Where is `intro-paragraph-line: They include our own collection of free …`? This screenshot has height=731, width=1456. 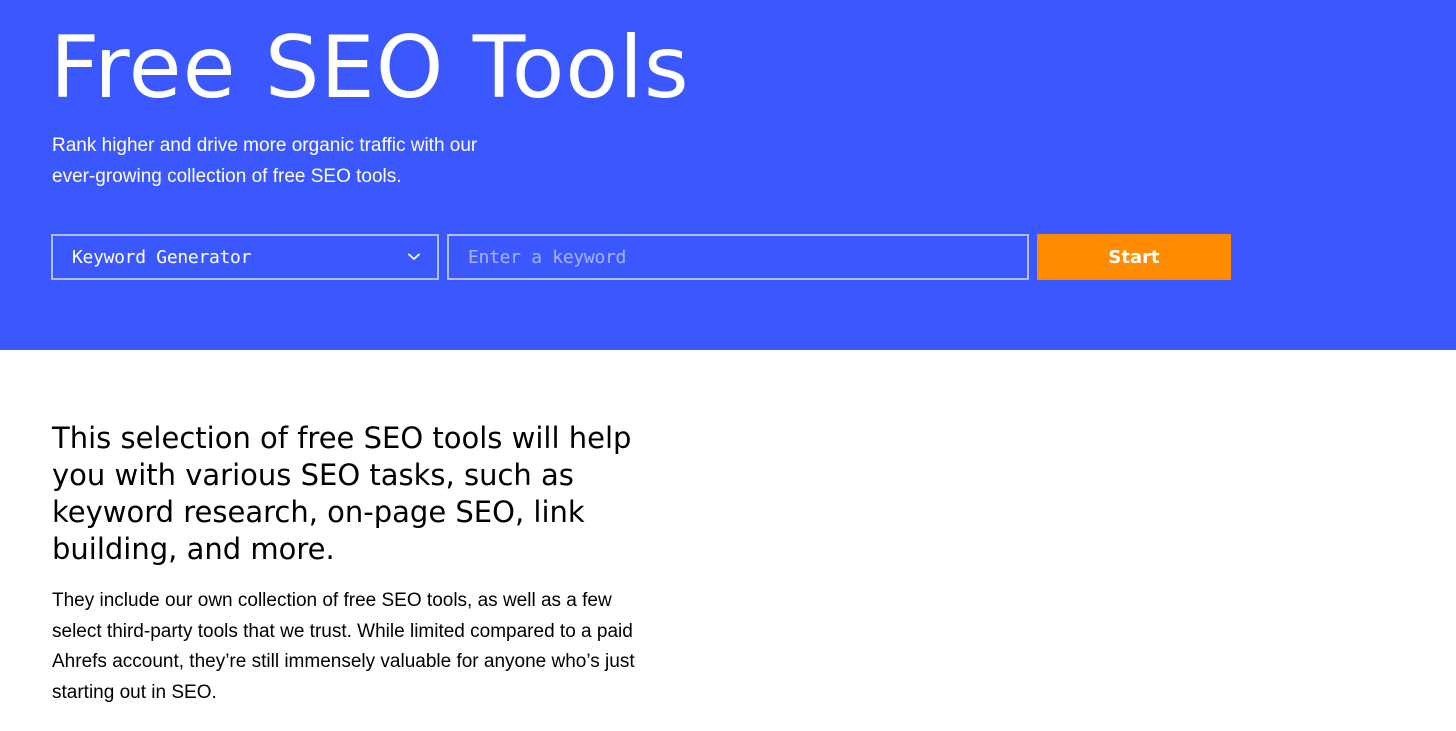
intro-paragraph-line: They include our own collection of free … is located at coordinates (332, 600).